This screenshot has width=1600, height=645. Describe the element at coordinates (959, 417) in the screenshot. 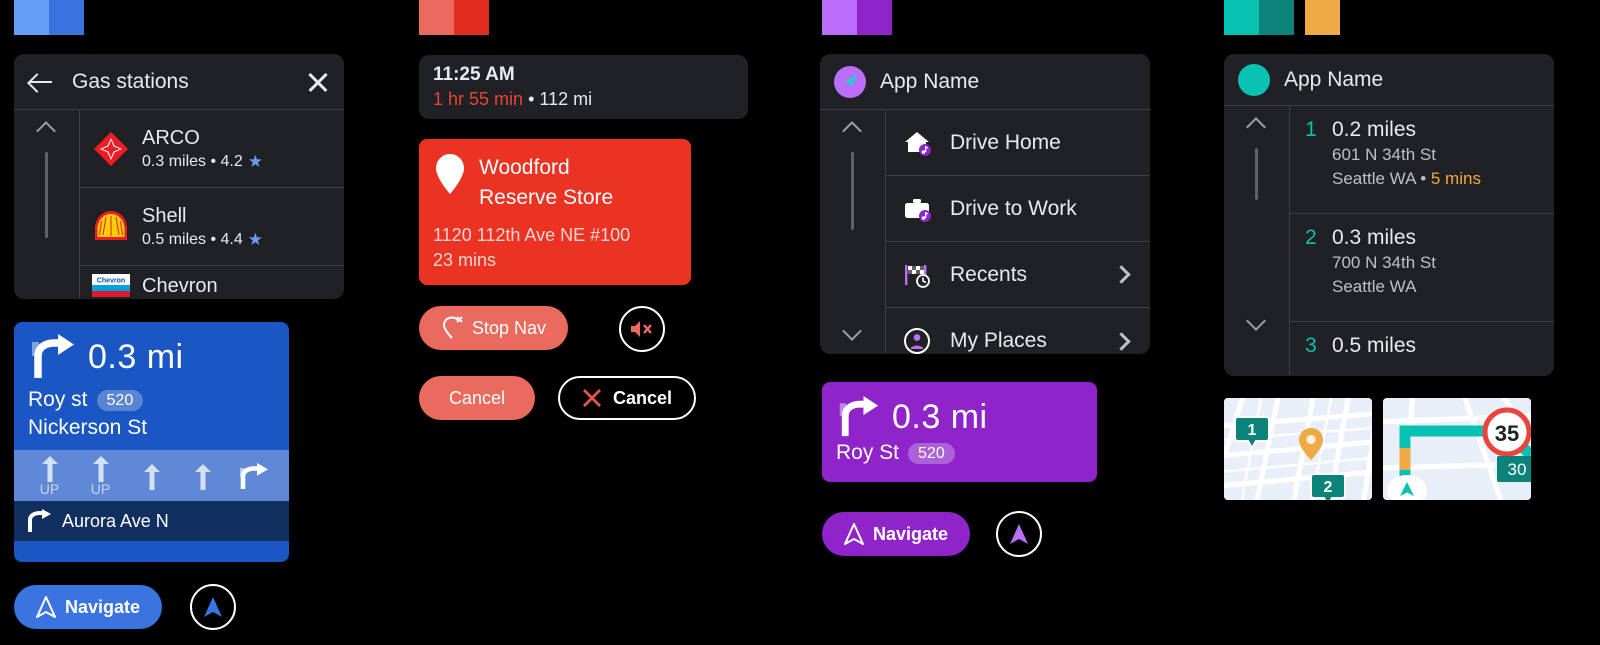

I see `nav-distance-row: 0.3 mi` at that location.